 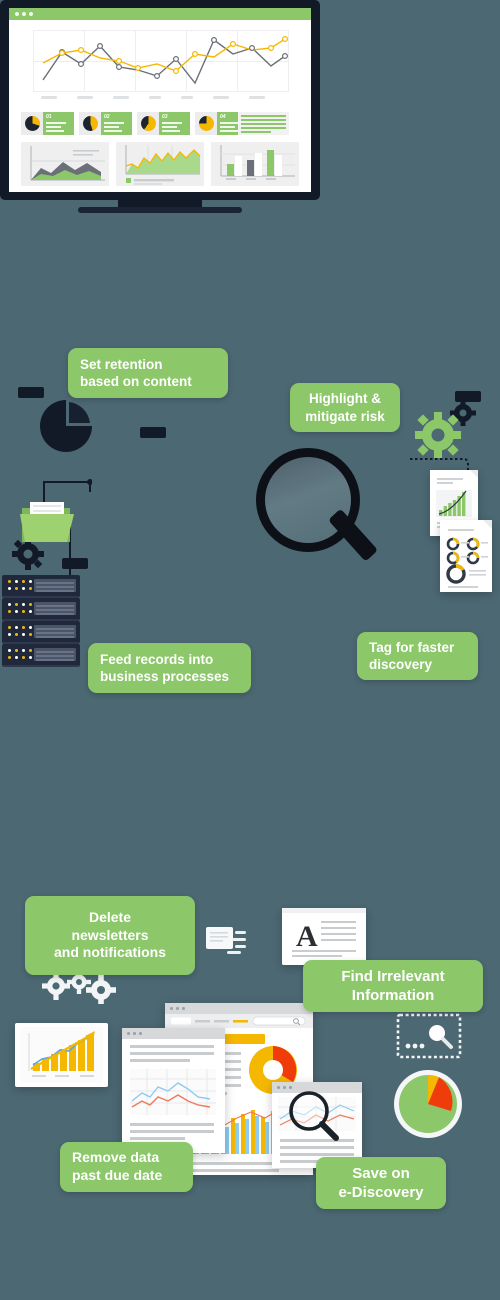 I want to click on callout-highlight-risk: Highlight & mitigate risk, so click(x=345, y=407).